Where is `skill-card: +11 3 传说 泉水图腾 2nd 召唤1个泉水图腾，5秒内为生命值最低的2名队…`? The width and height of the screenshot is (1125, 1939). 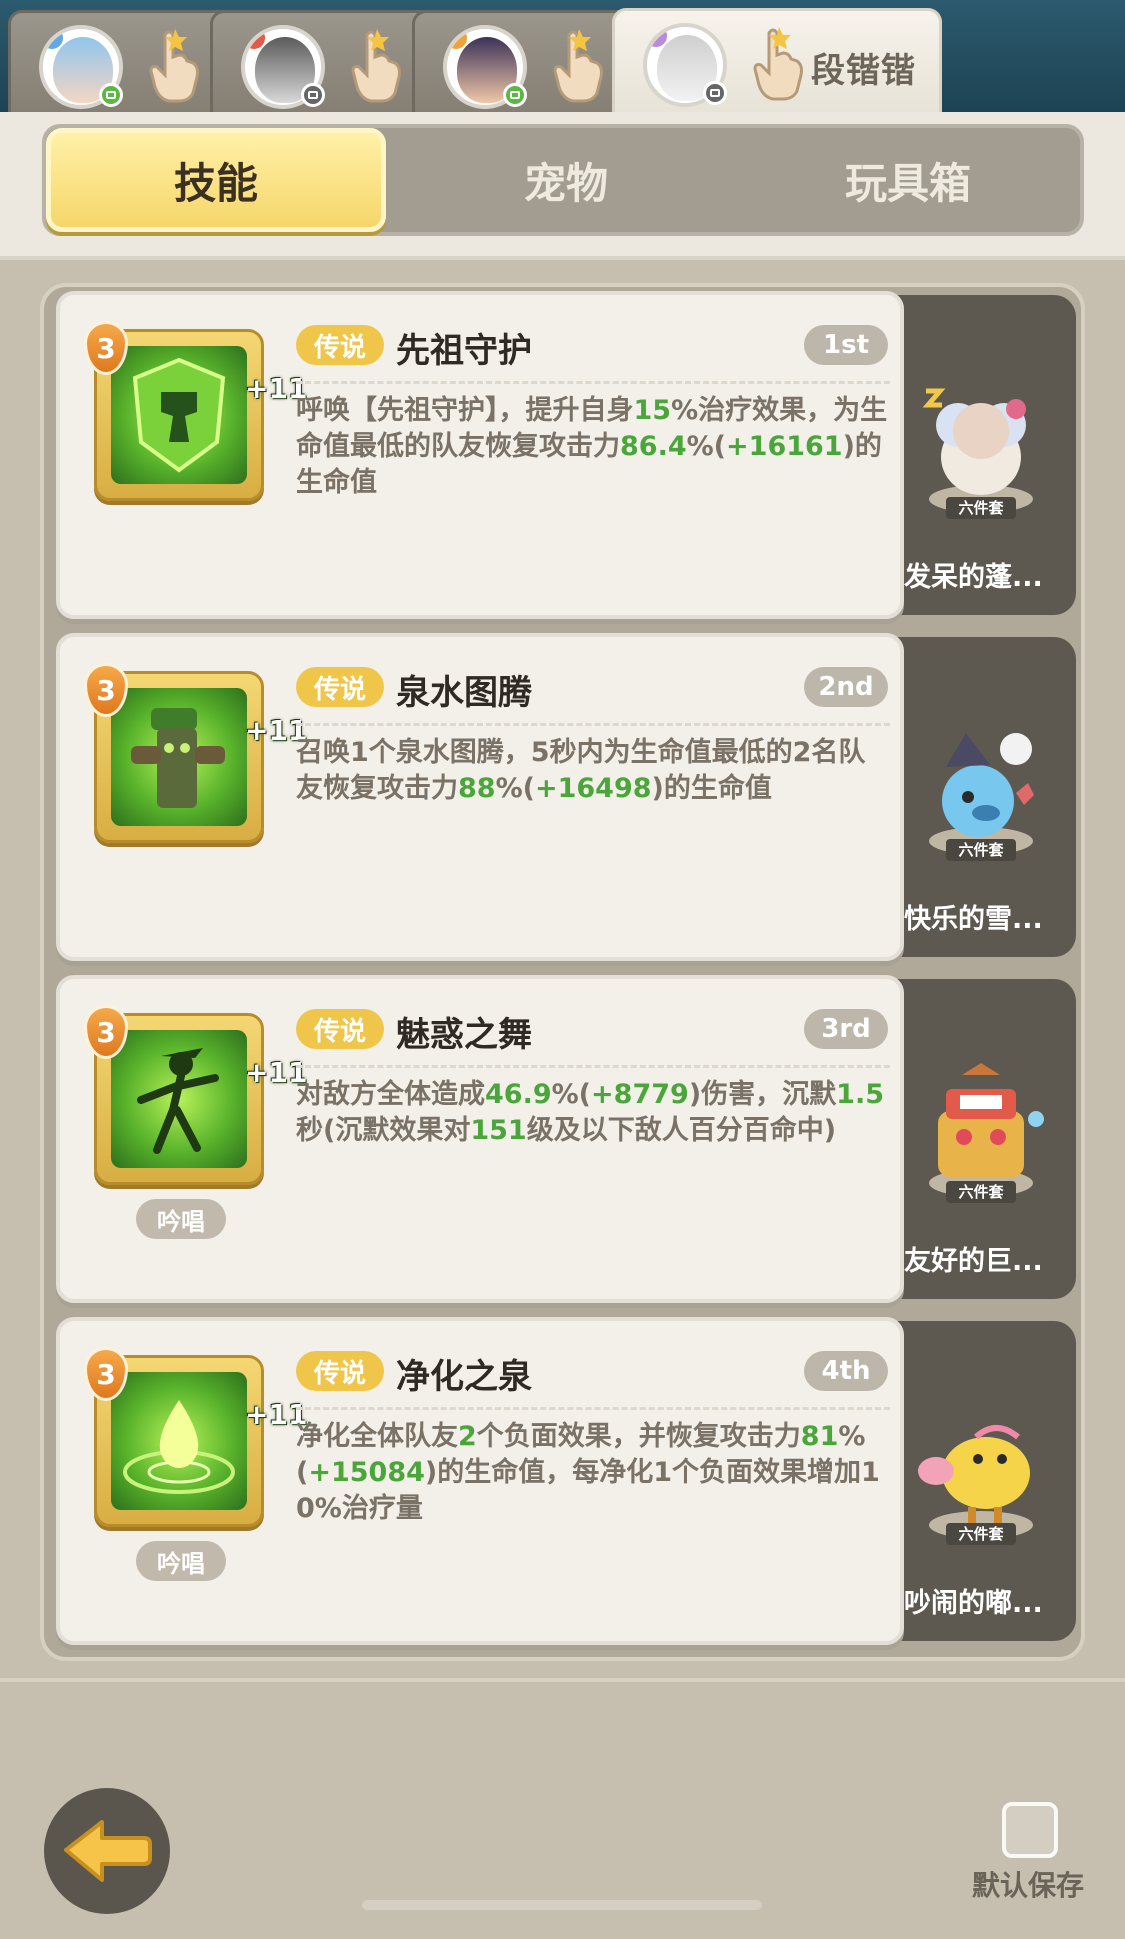 skill-card: +11 3 传说 泉水图腾 2nd 召唤1个泉水图腾，5秒内为生命值最低的2名队… is located at coordinates (480, 797).